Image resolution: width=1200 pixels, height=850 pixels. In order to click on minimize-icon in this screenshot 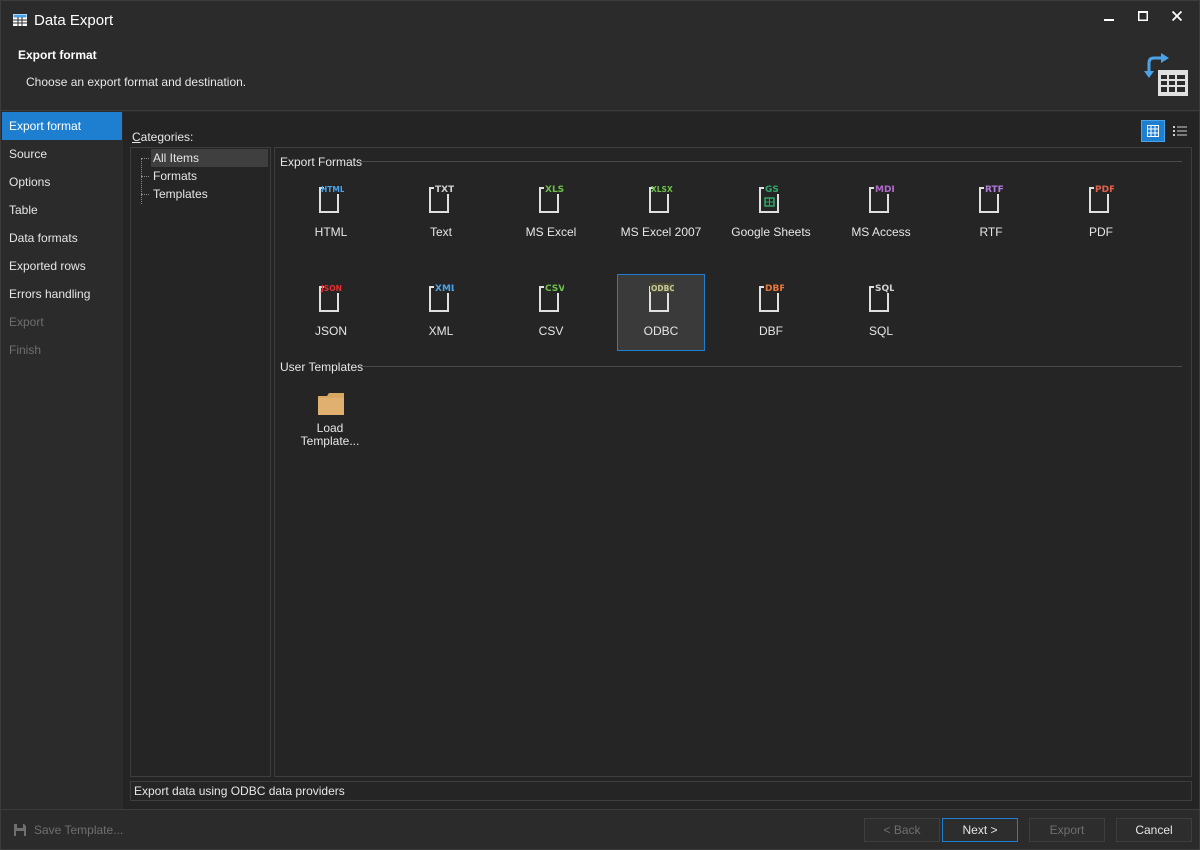, I will do `click(1109, 20)`.